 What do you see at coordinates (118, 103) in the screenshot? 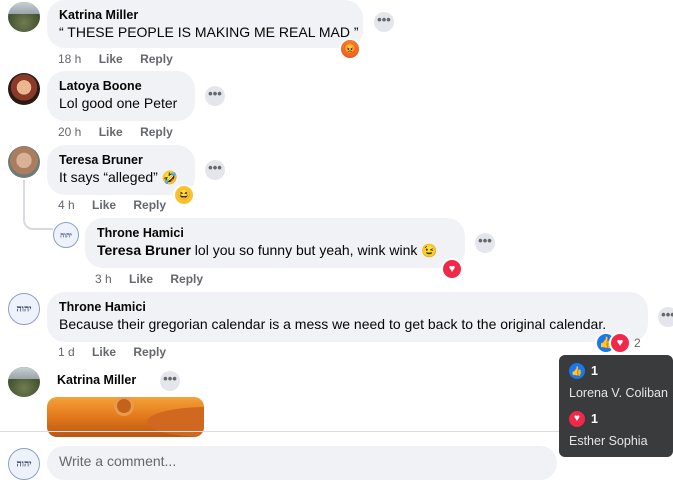
I see `comment-text: Lol good one Peter` at bounding box center [118, 103].